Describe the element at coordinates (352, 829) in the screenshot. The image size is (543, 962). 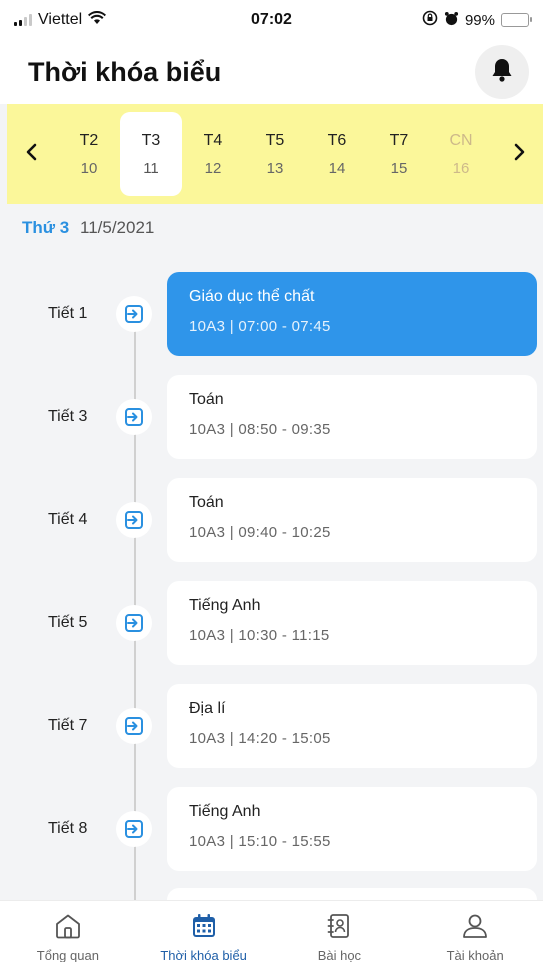
I see `lesson-card: Tiếng Anh 10A3 | 15:10 - 15:55` at that location.